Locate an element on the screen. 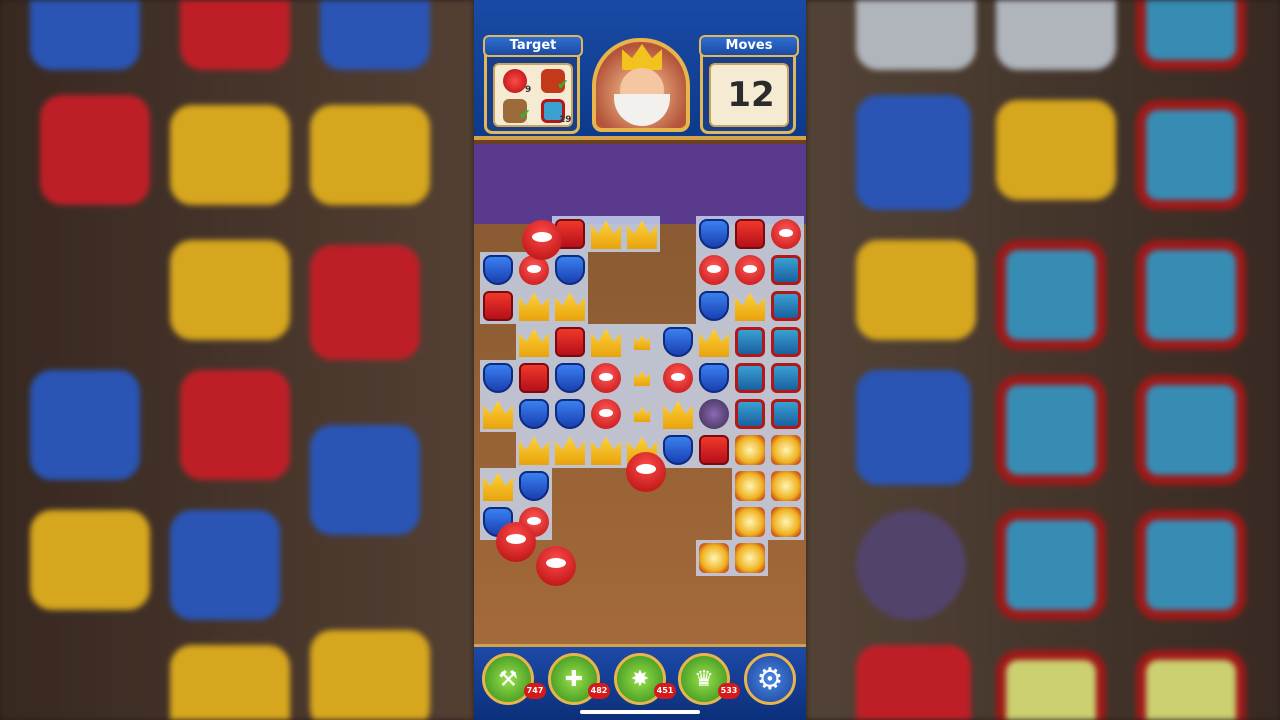 The image size is (1280, 720). target-label: Target is located at coordinates (533, 46).